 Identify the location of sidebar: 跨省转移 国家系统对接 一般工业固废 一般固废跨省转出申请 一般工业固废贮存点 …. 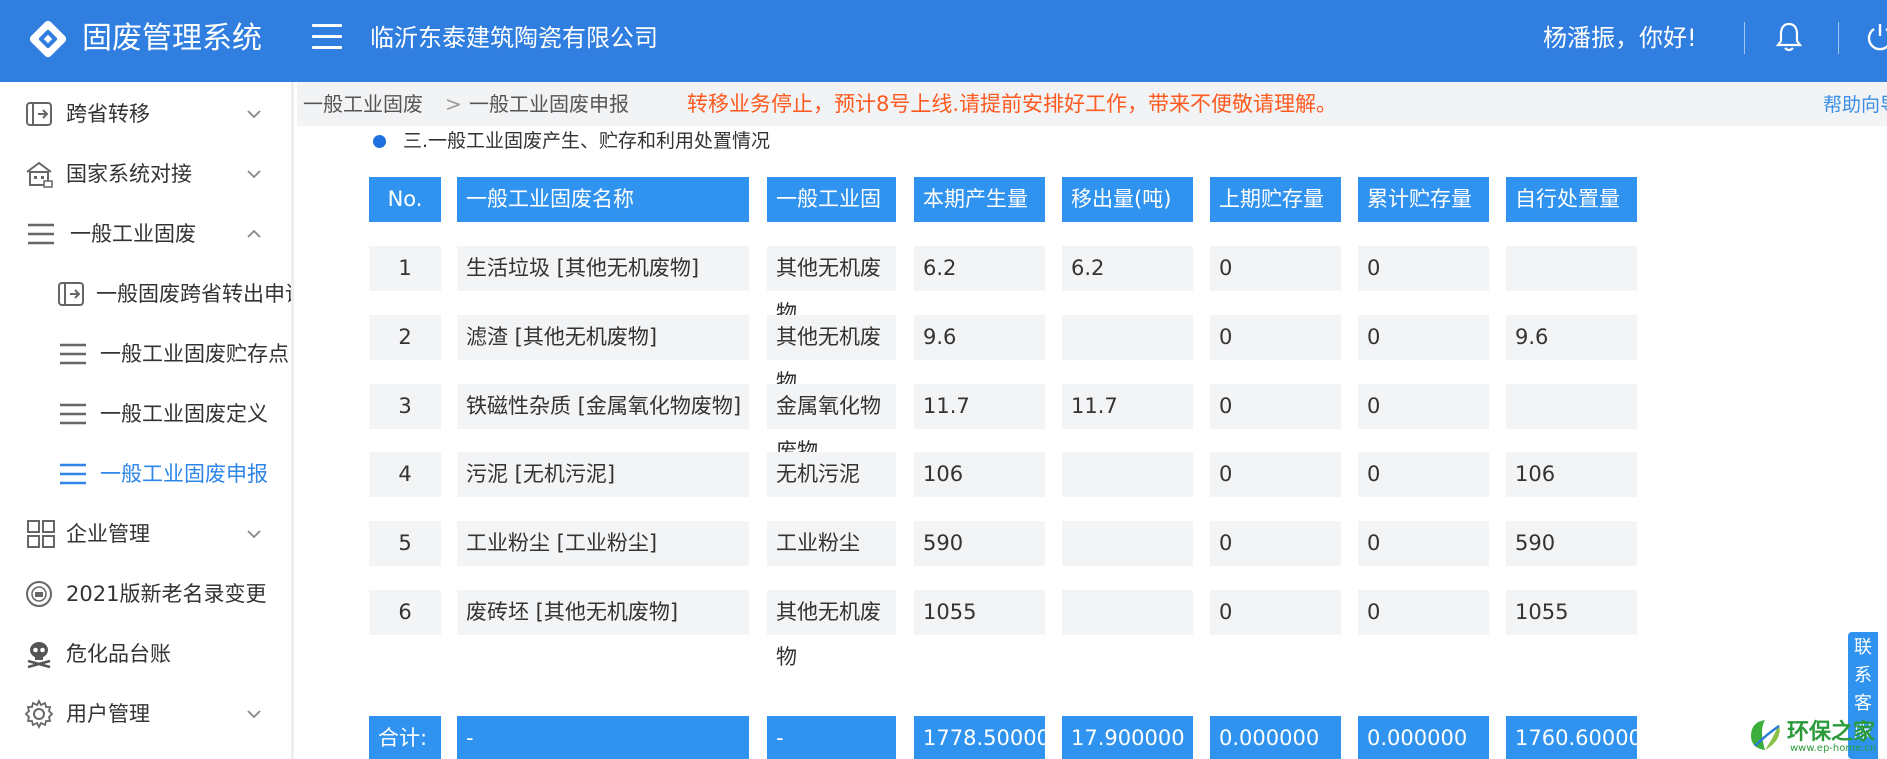
(147, 420).